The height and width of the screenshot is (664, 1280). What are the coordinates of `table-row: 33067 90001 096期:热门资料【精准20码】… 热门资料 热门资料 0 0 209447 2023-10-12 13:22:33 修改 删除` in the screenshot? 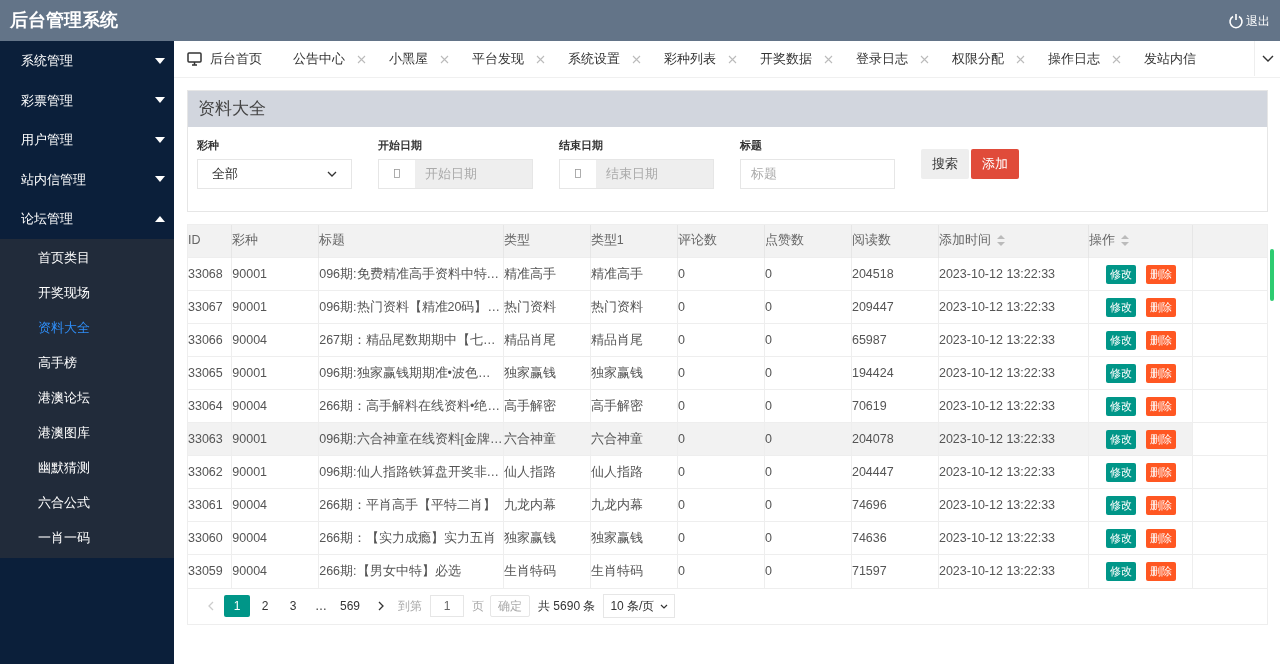 It's located at (727, 307).